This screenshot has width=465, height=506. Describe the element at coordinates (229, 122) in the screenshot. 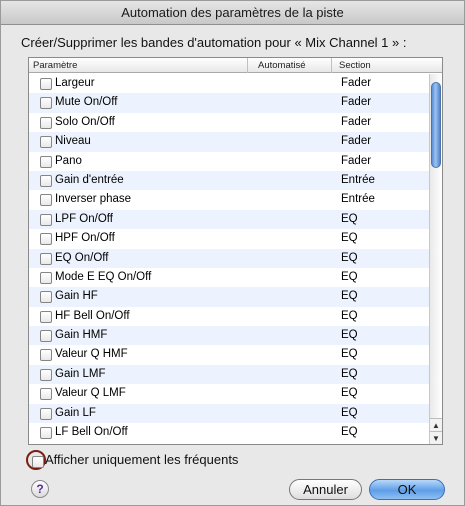

I see `table-row: Solo On/Off Fader` at that location.